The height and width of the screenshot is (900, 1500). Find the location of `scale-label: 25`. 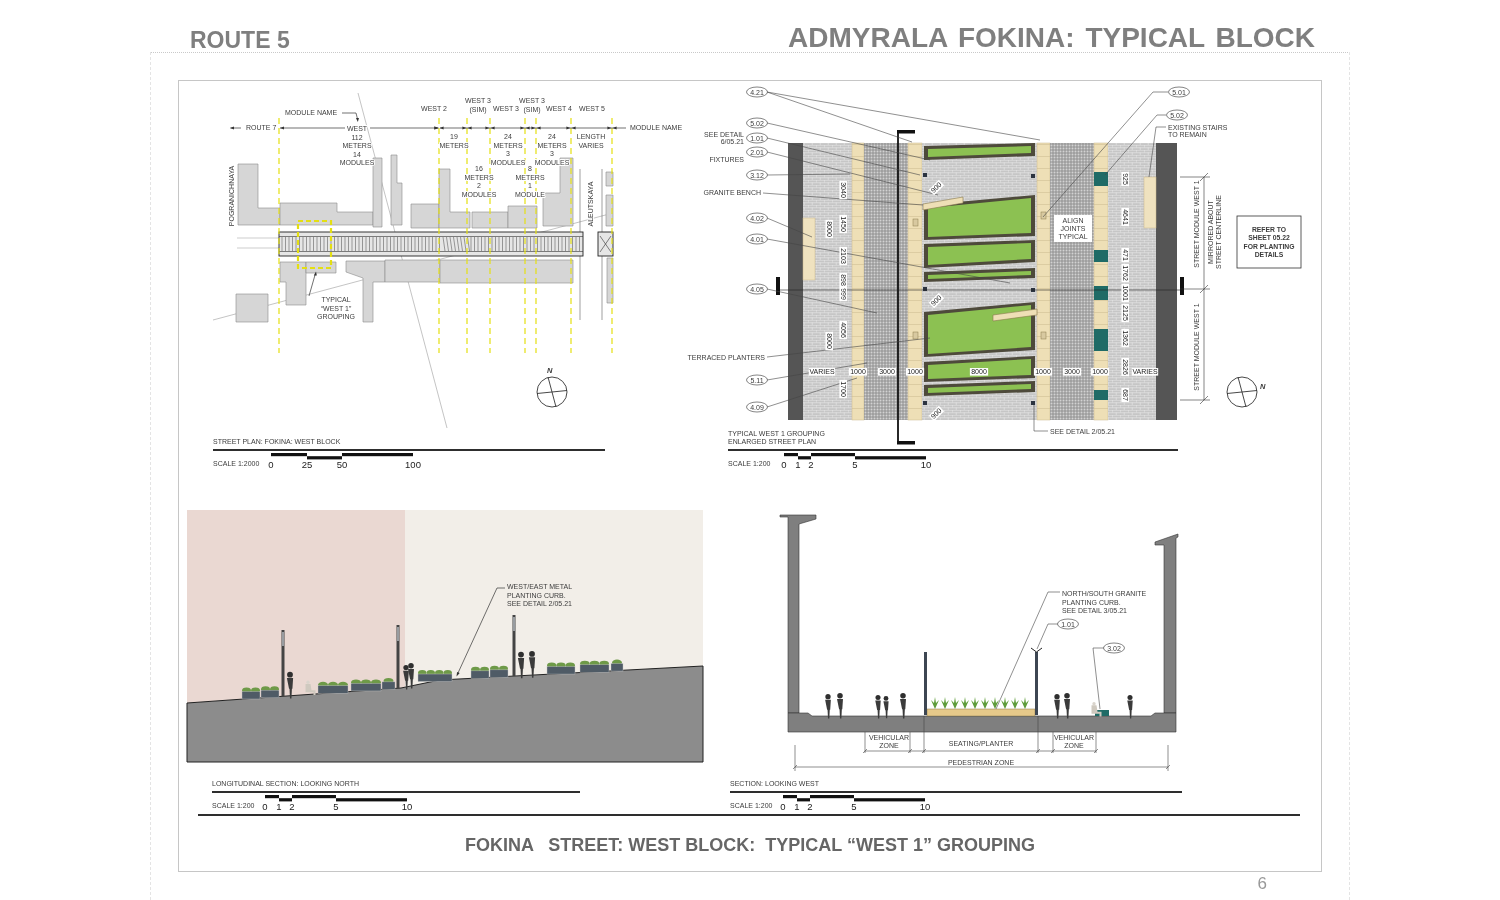

scale-label: 25 is located at coordinates (307, 464).